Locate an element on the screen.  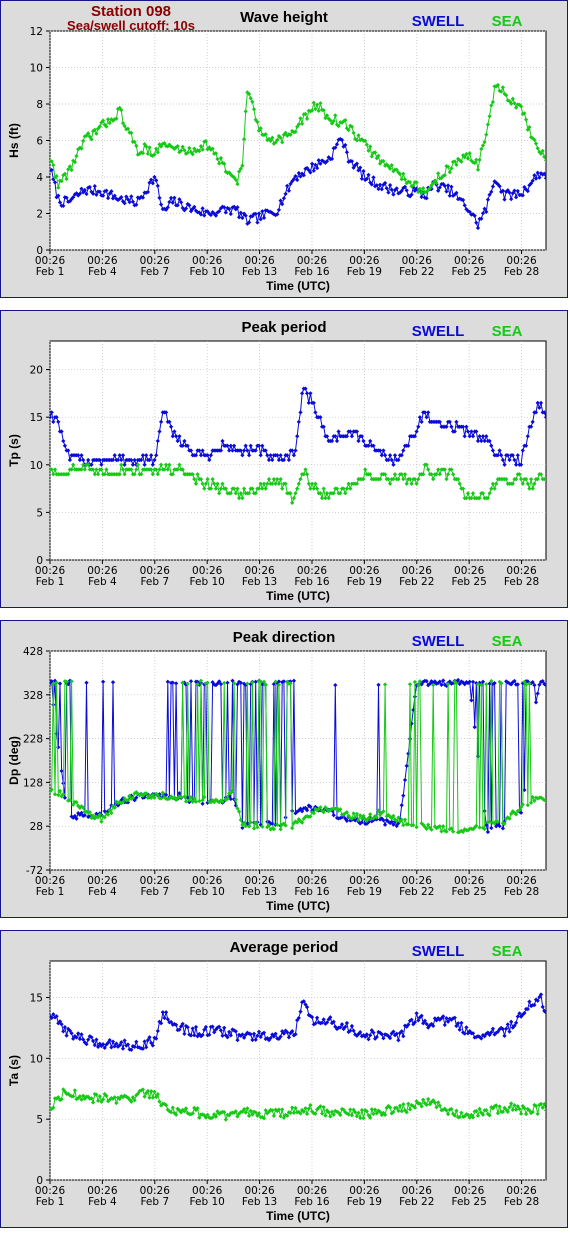
y-tick-label: 6 is located at coordinates (39, 142).